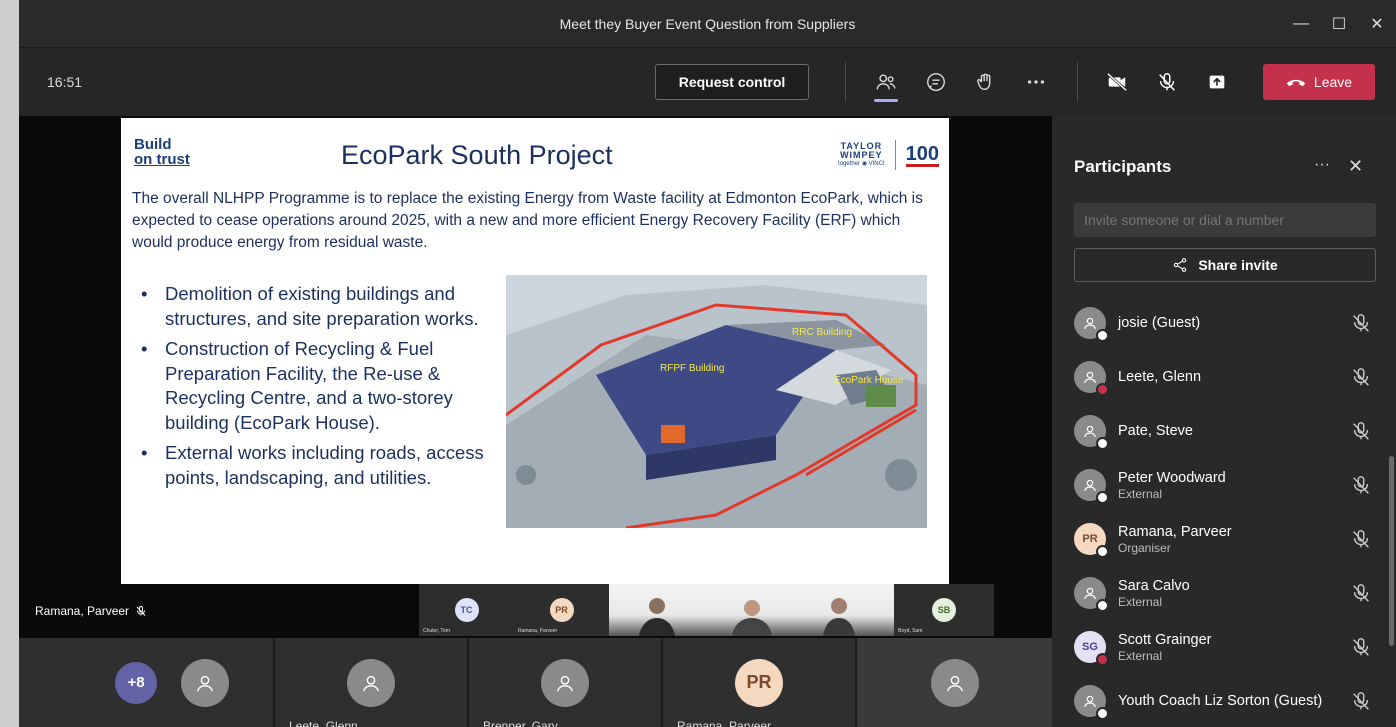 The image size is (1396, 727). Describe the element at coordinates (1224, 647) in the screenshot. I see `participant-row: SG Scott Grainger External` at that location.